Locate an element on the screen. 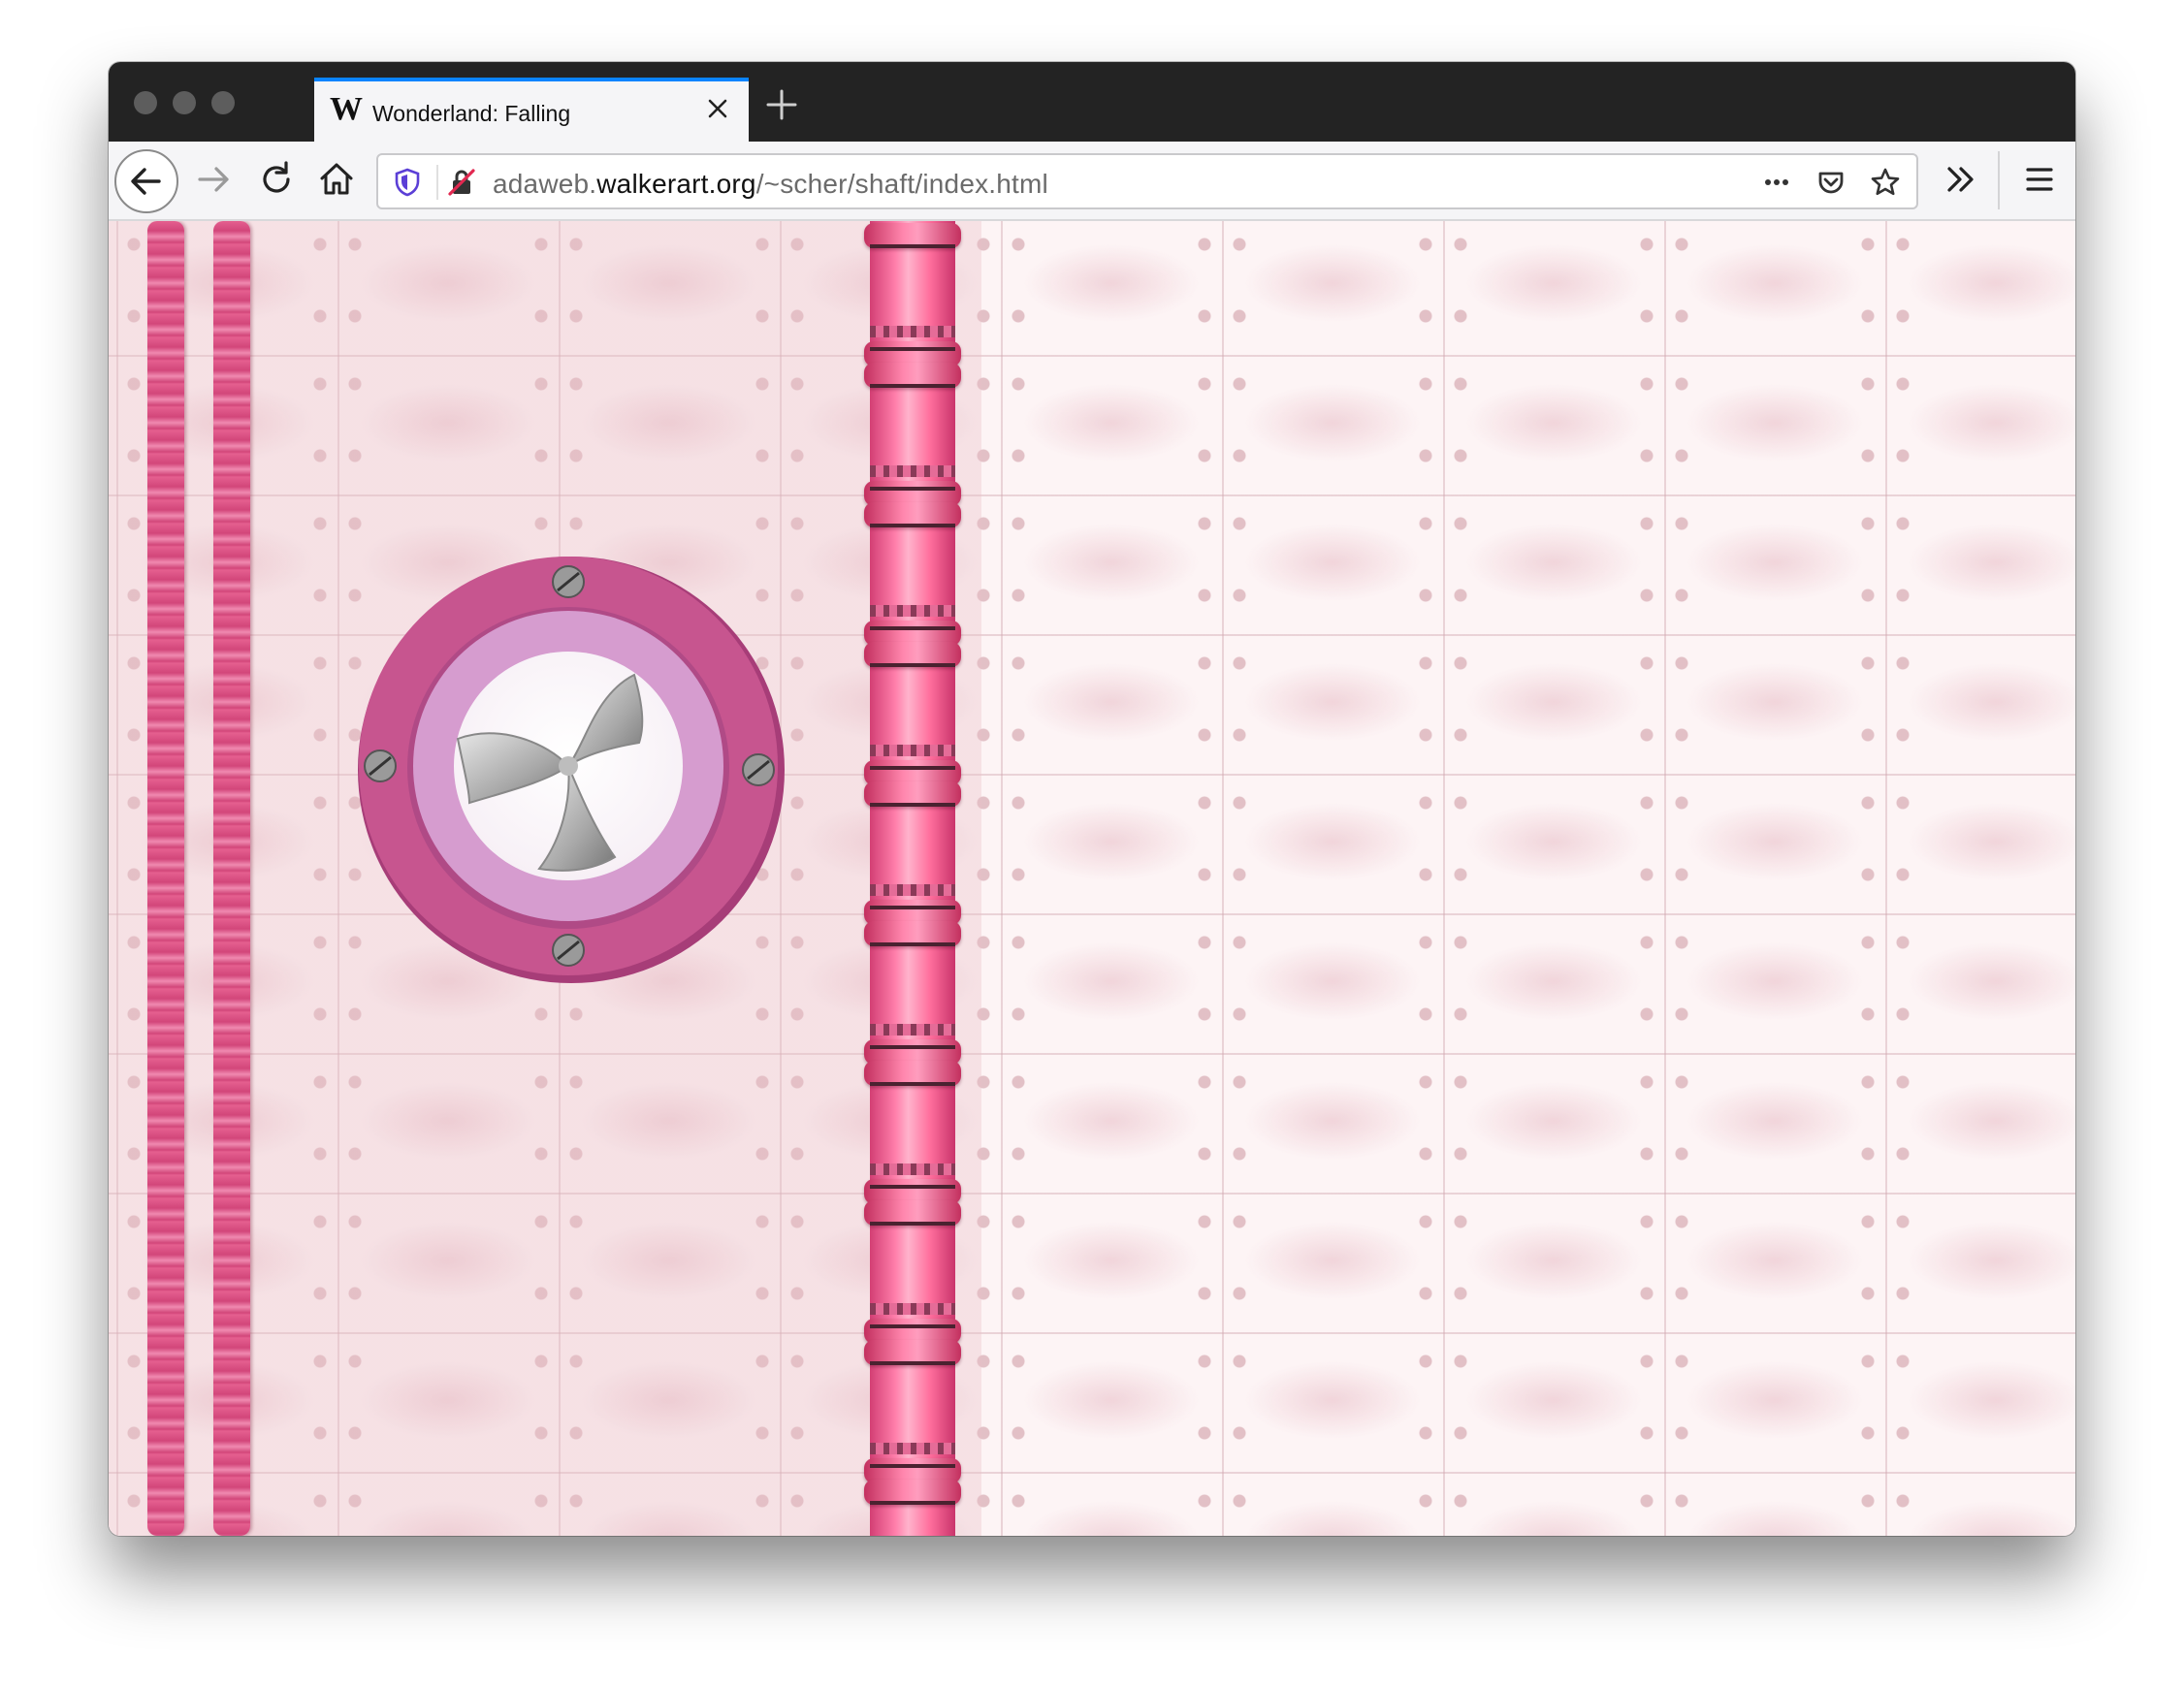  close-icon is located at coordinates (717, 108).